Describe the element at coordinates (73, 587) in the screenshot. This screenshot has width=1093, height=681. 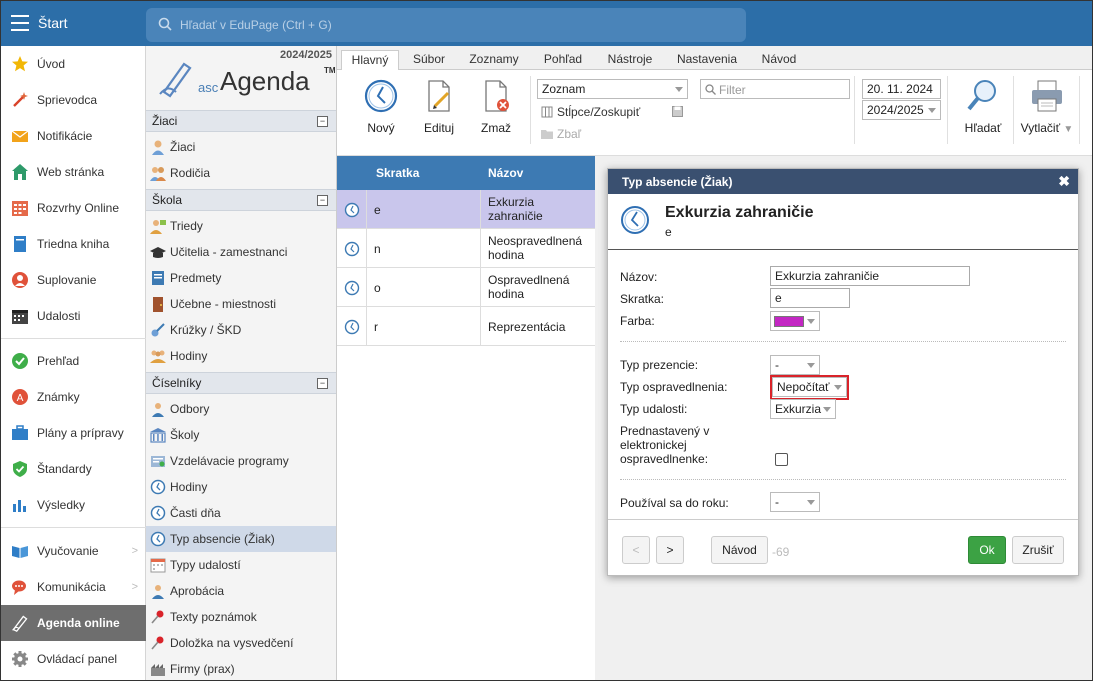
I see `nav-item-komunikacia: Komunikácia >` at that location.